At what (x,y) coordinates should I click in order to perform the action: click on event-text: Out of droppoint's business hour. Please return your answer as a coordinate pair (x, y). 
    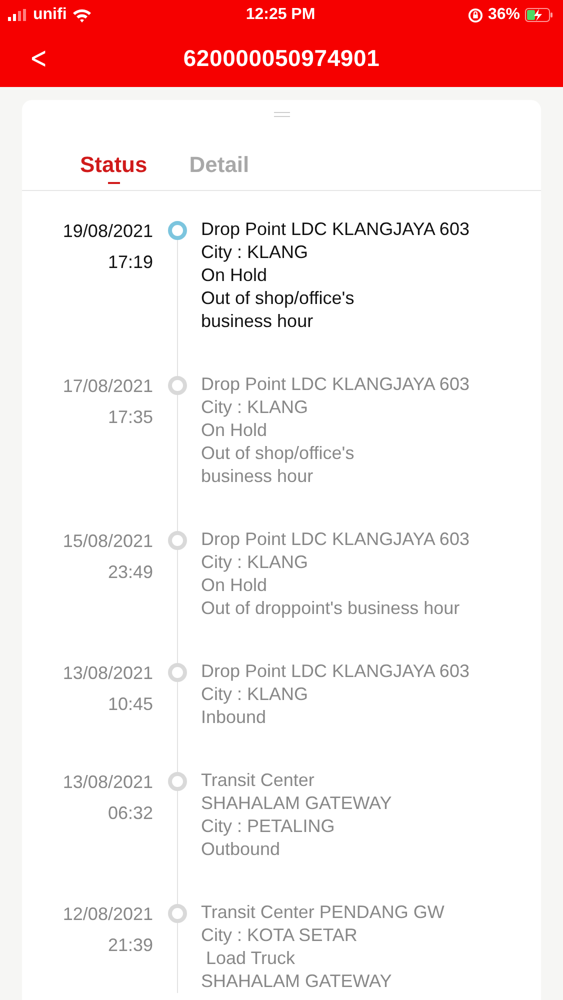
    Looking at the image, I should click on (331, 608).